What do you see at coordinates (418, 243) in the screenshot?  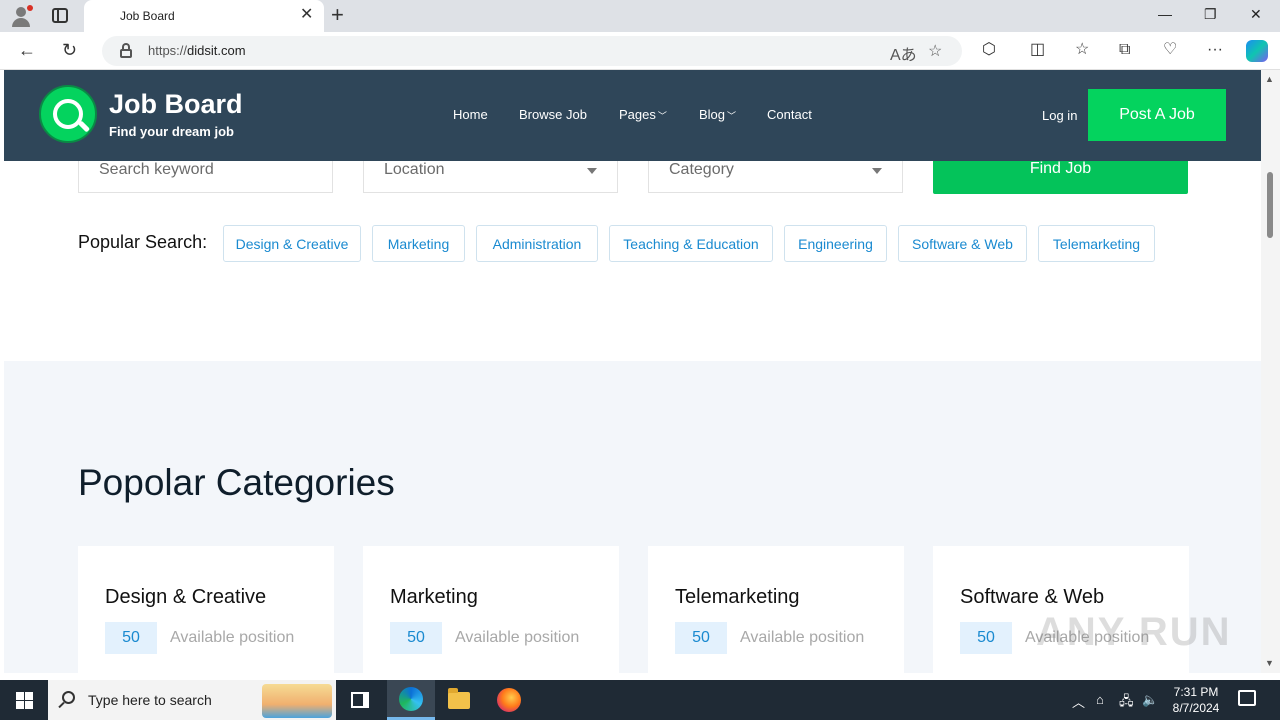 I see `popular-tag: Marketing` at bounding box center [418, 243].